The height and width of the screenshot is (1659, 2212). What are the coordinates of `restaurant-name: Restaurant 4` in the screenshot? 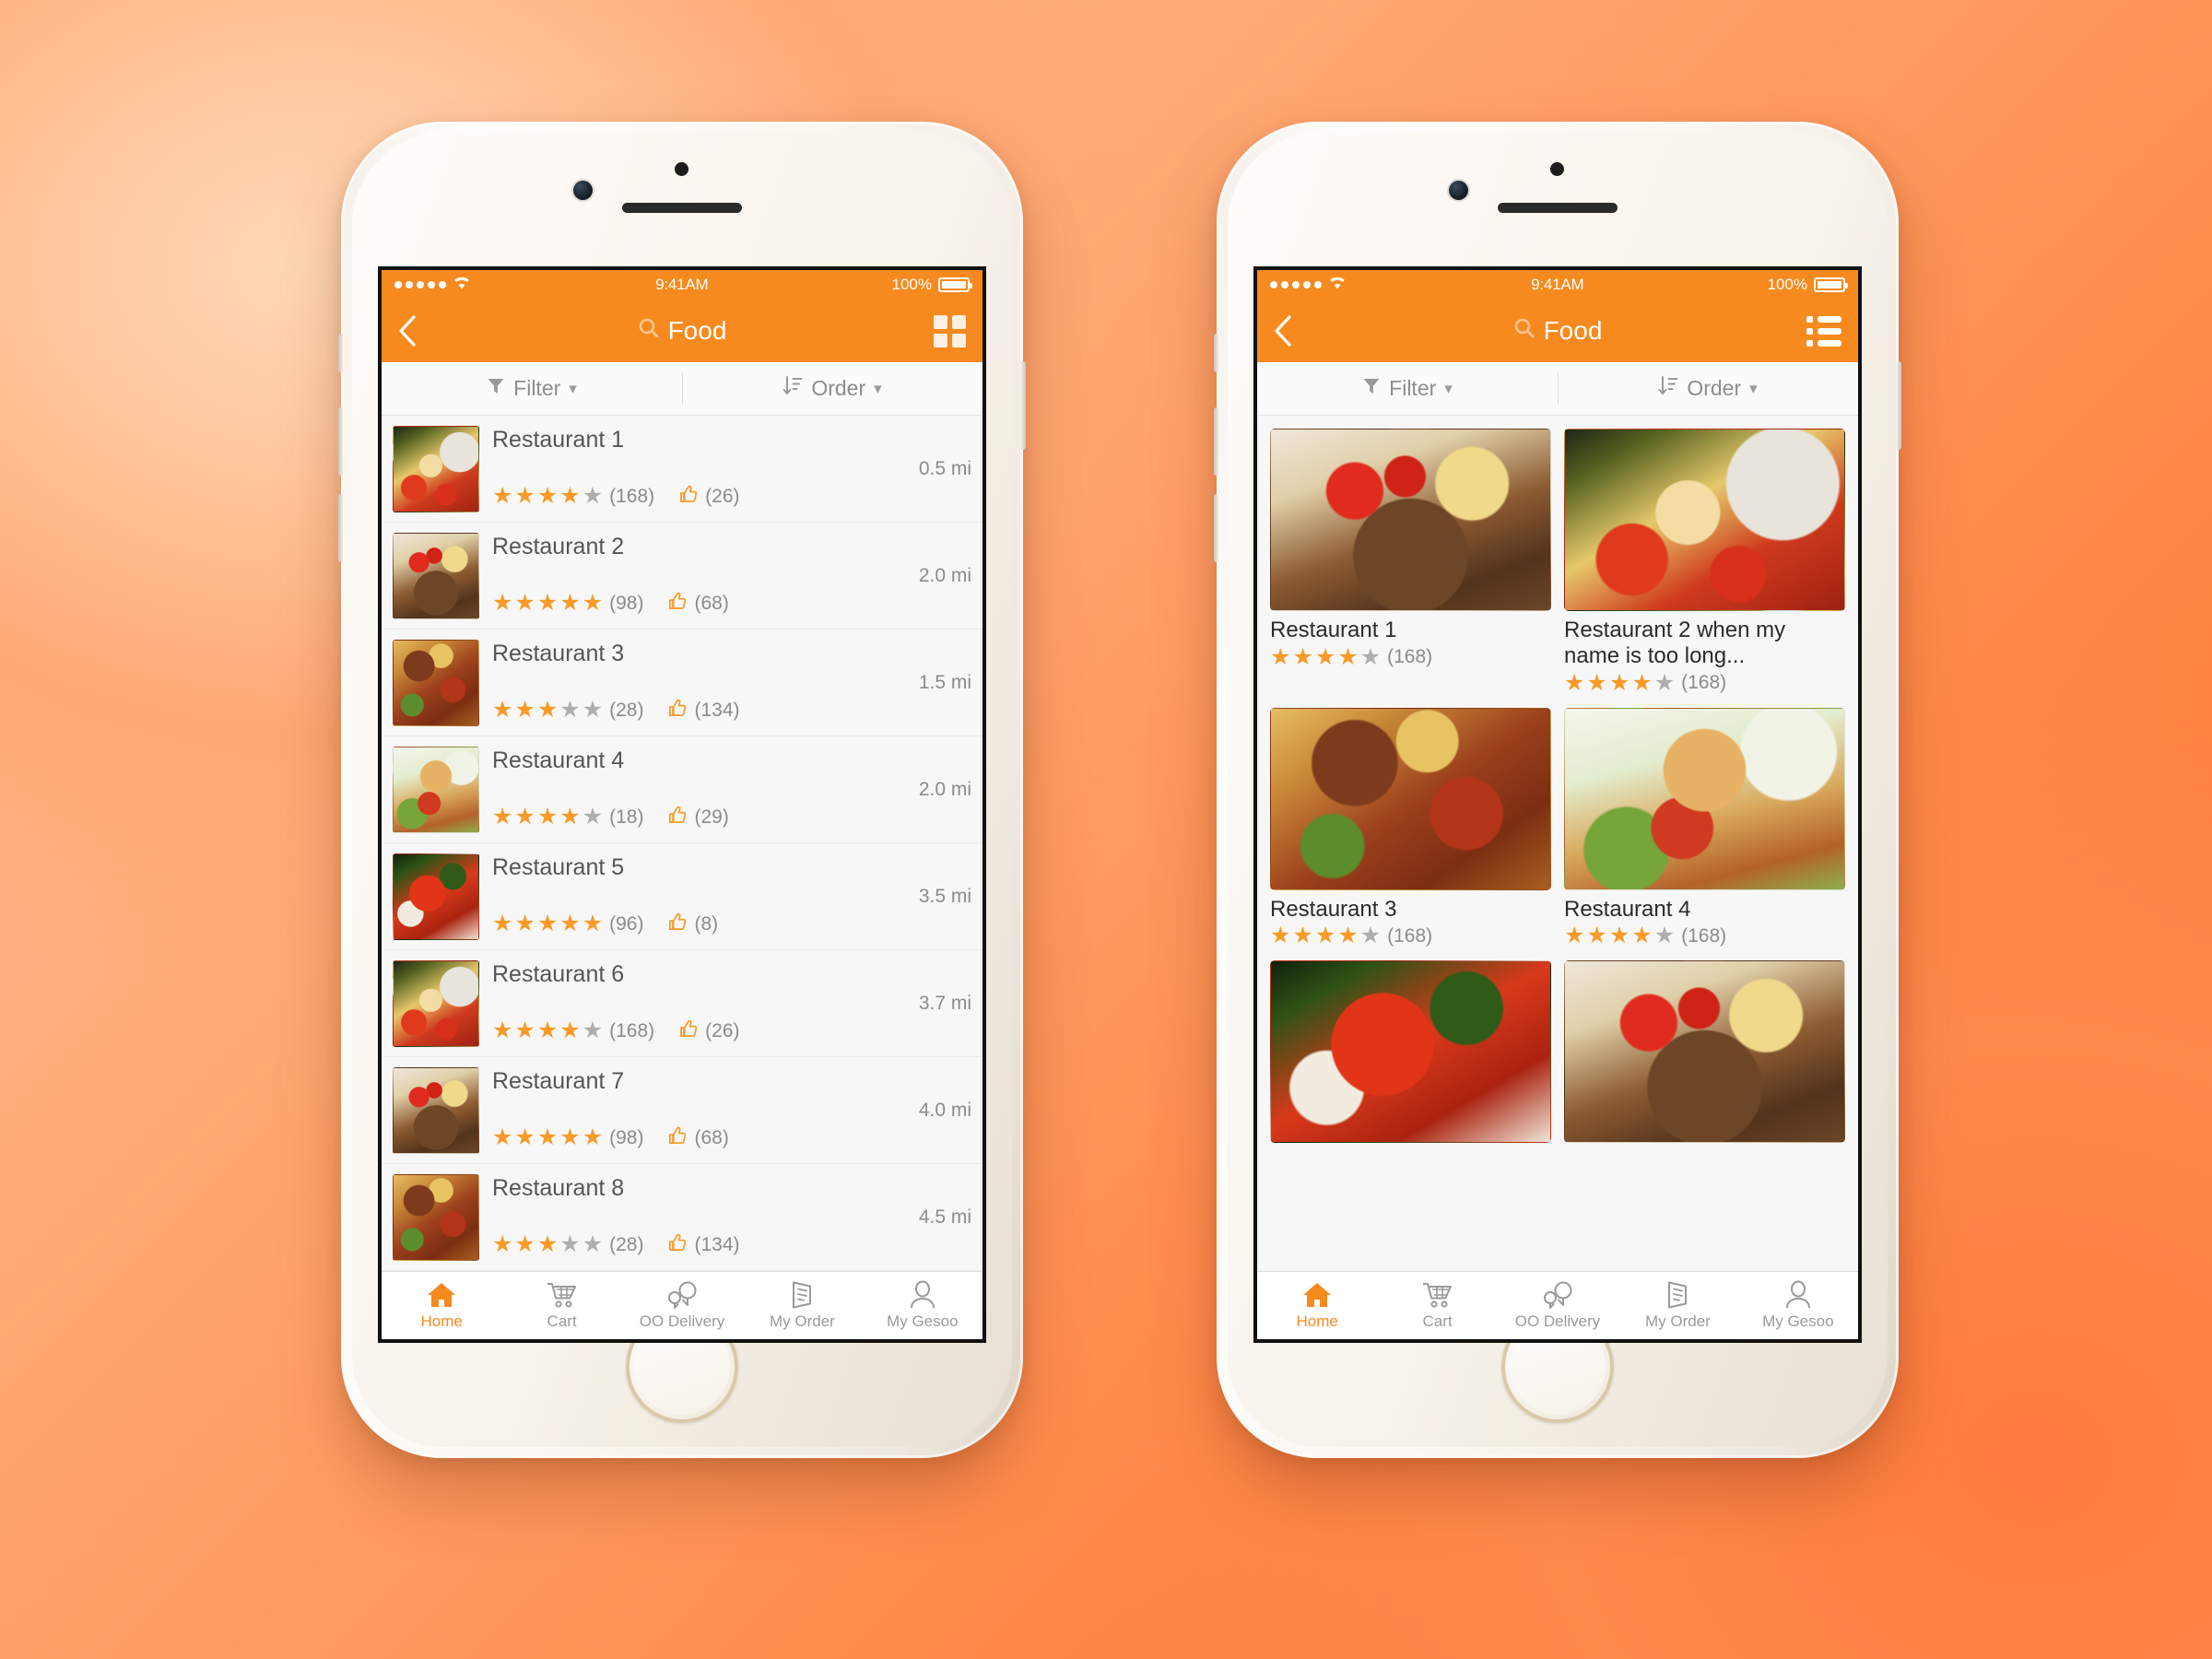 It's located at (558, 760).